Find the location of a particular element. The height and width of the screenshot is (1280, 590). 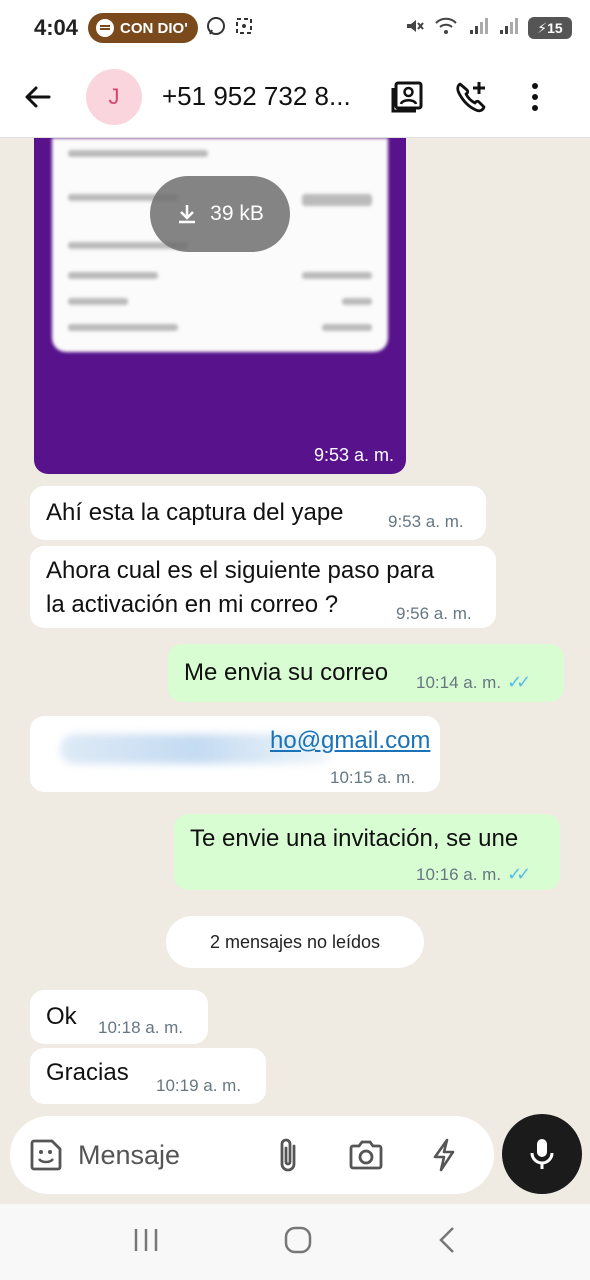

more-options-button is located at coordinates (535, 97).